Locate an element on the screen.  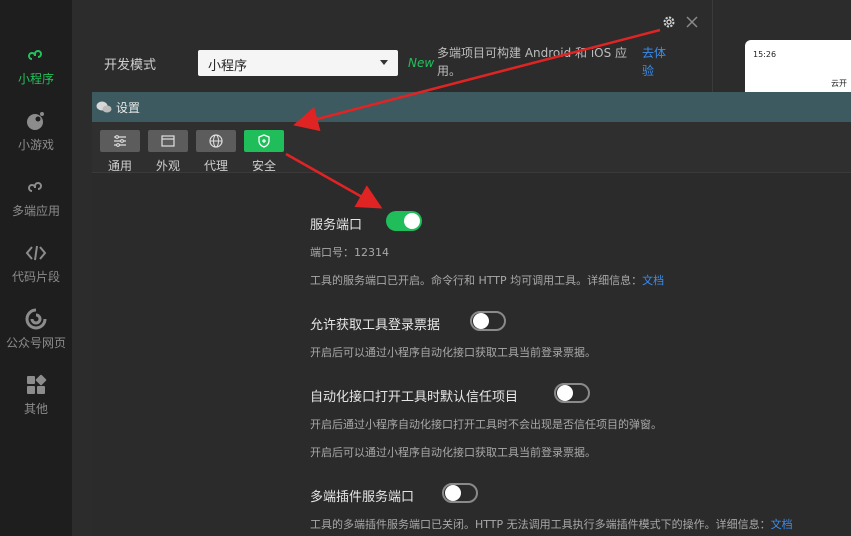
plugin-port-title: 多端插件服务端口 is located at coordinates (362, 497).